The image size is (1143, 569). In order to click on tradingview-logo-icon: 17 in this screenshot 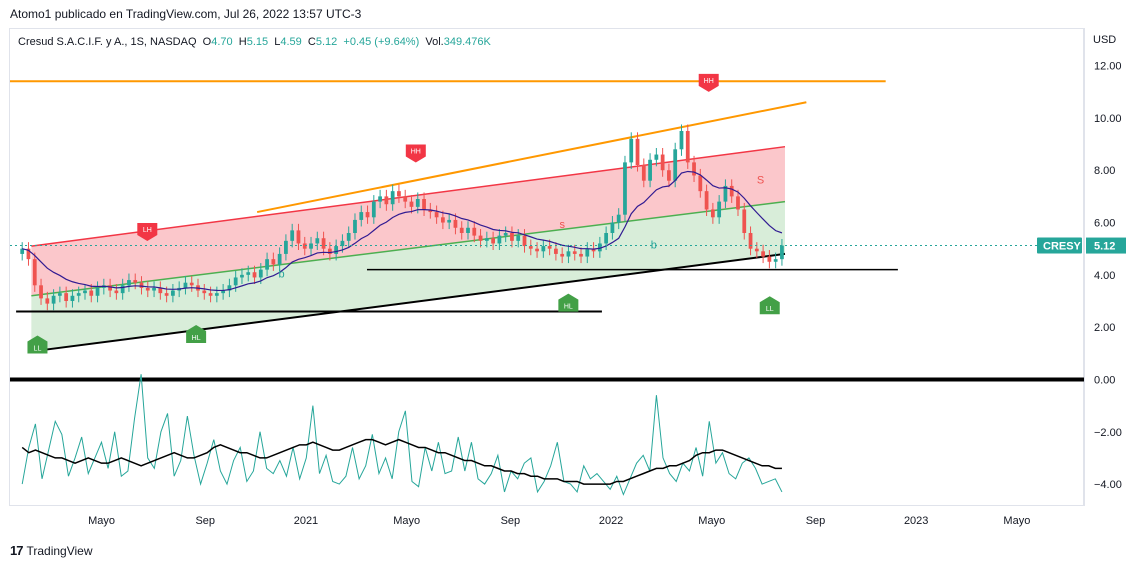, I will do `click(17, 550)`.